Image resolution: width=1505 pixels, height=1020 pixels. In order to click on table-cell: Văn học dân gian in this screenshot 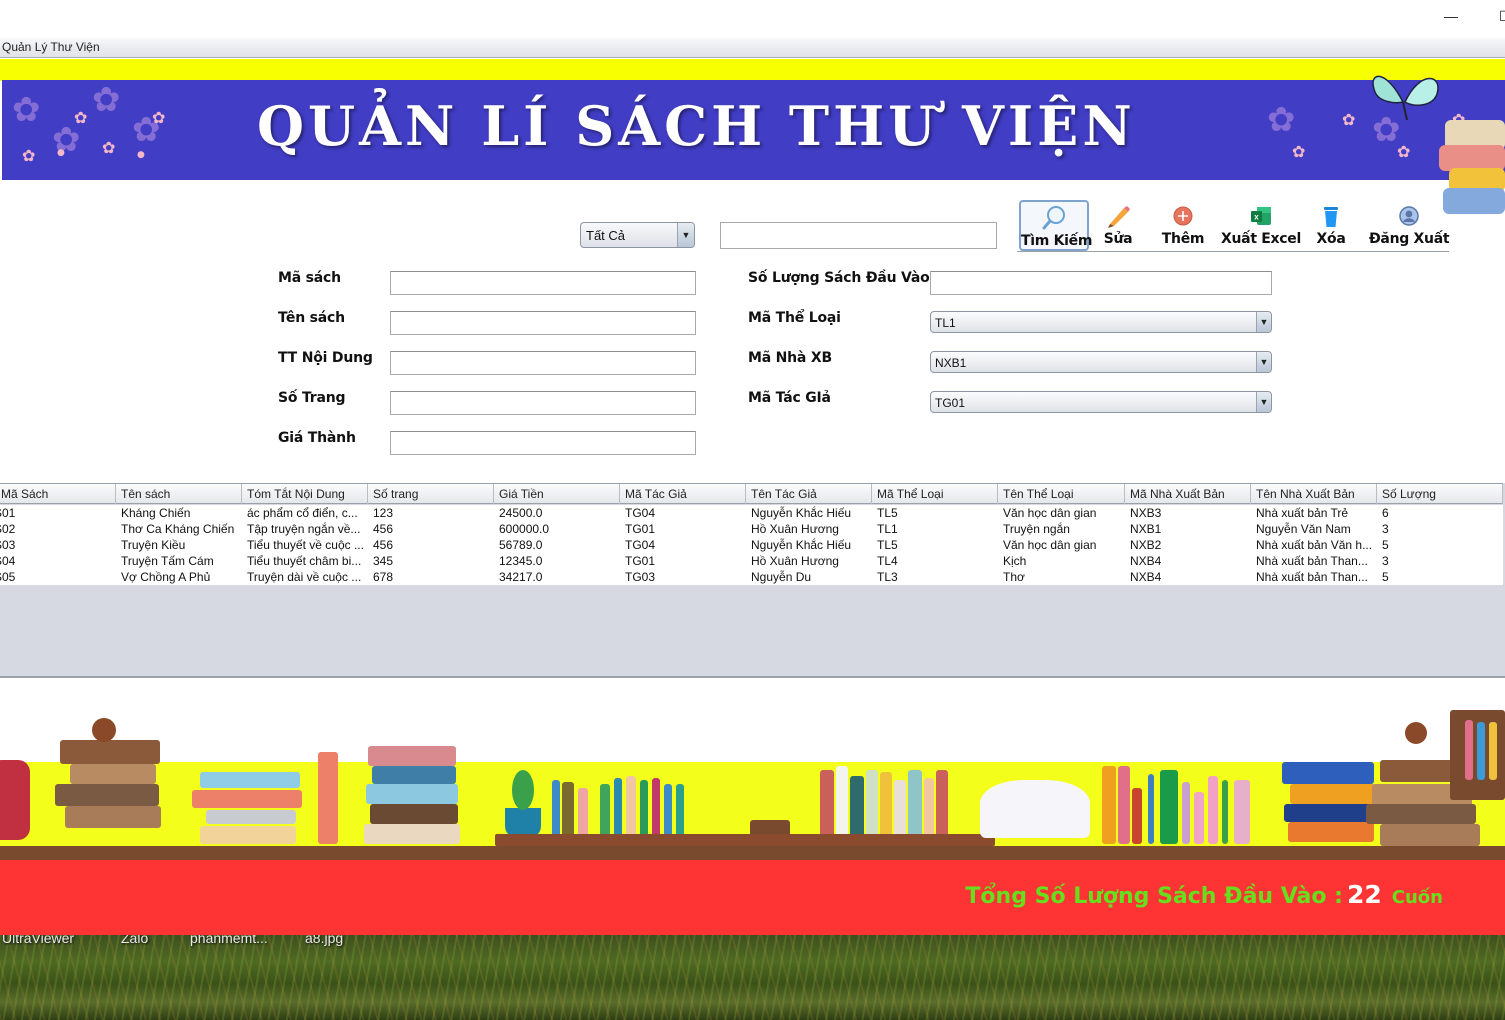, I will do `click(1050, 545)`.